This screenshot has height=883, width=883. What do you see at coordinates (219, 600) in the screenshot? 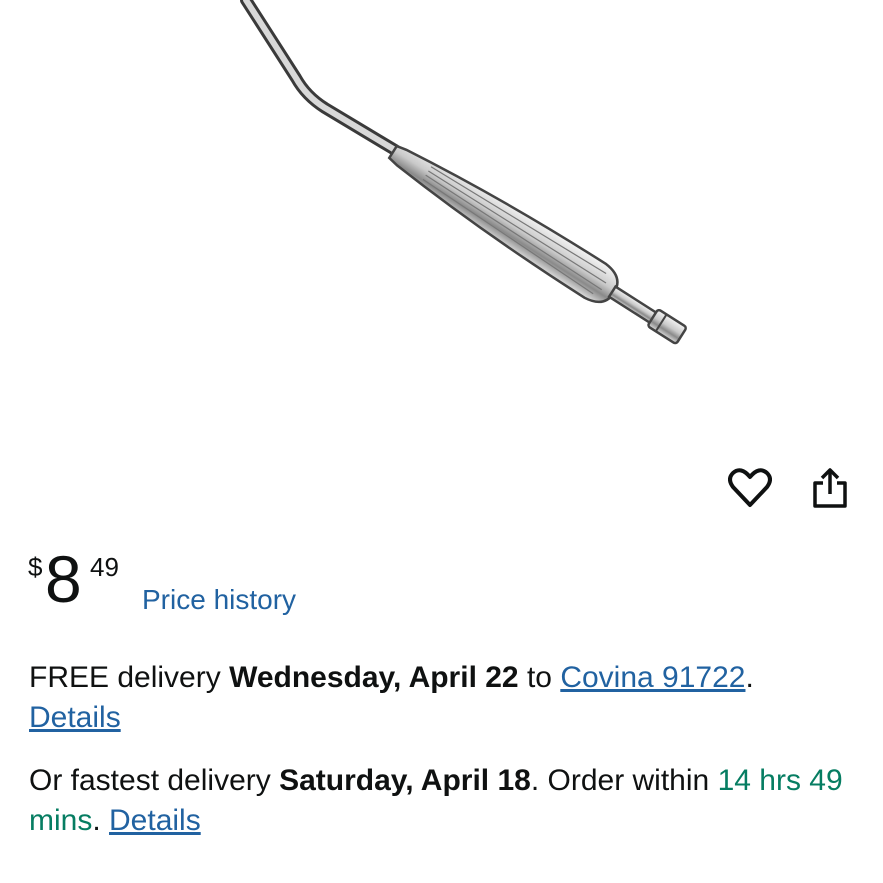
I see `price-history-link: Price history` at bounding box center [219, 600].